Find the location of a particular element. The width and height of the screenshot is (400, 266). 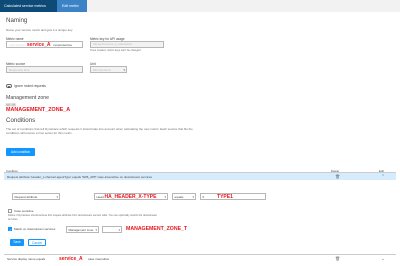

match-downstream-label: Match on downstream services is located at coordinates (35, 229).